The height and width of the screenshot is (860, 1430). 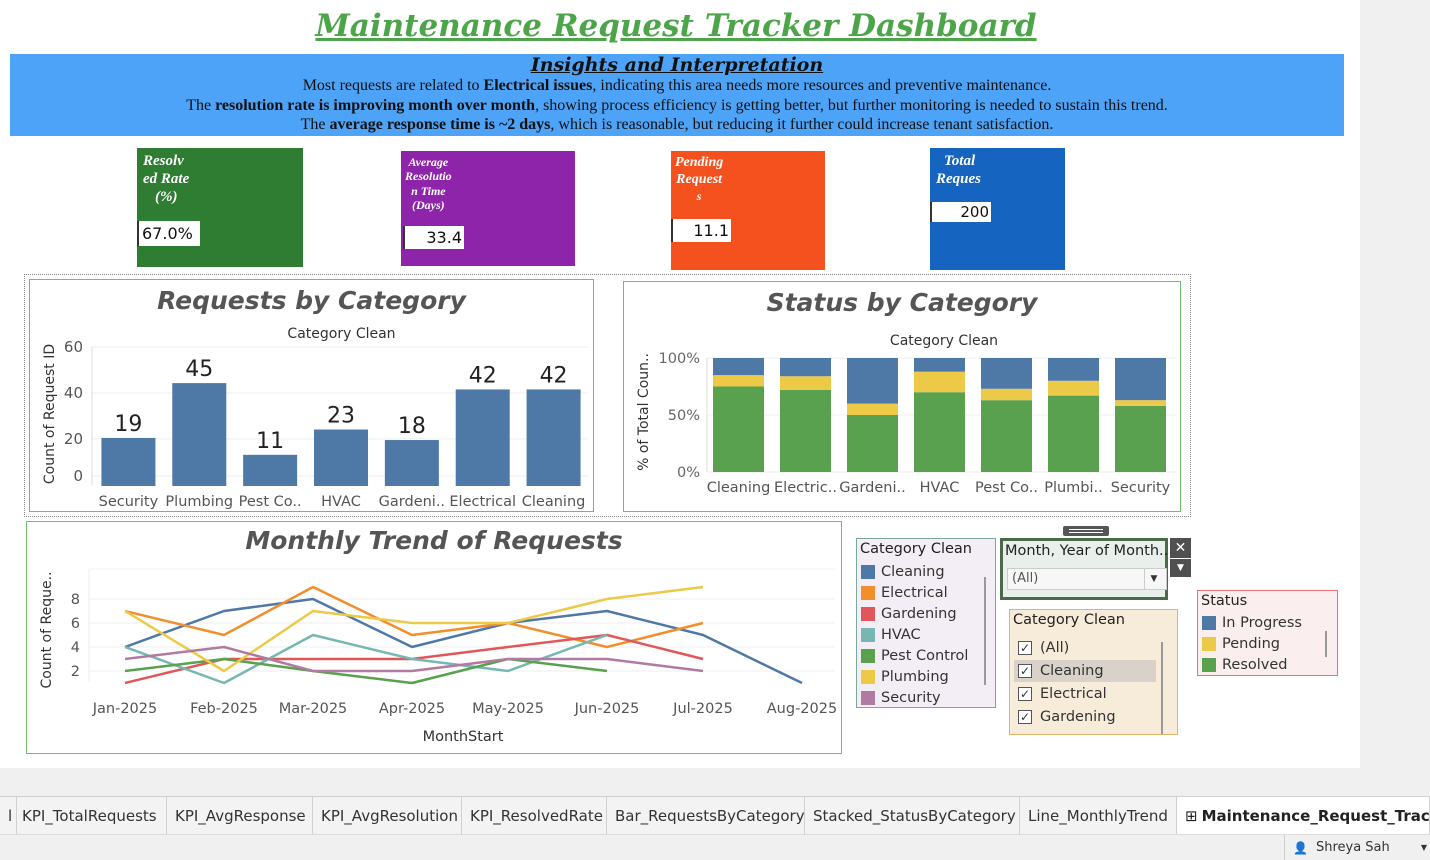 What do you see at coordinates (997, 209) in the screenshot?
I see `kpi-total-requests: Total Reques 200` at bounding box center [997, 209].